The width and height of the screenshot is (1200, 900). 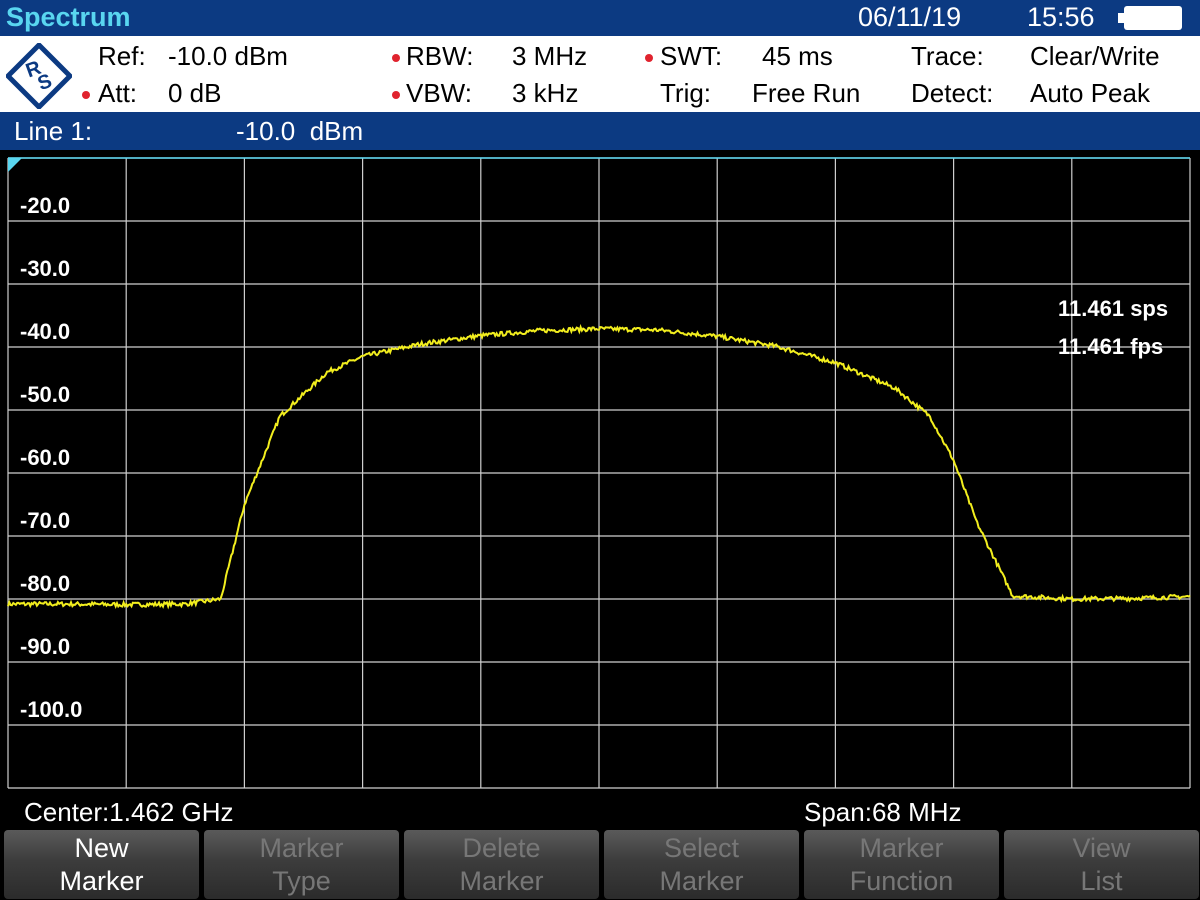 I want to click on y-axis-label: -60.0, so click(x=45, y=458).